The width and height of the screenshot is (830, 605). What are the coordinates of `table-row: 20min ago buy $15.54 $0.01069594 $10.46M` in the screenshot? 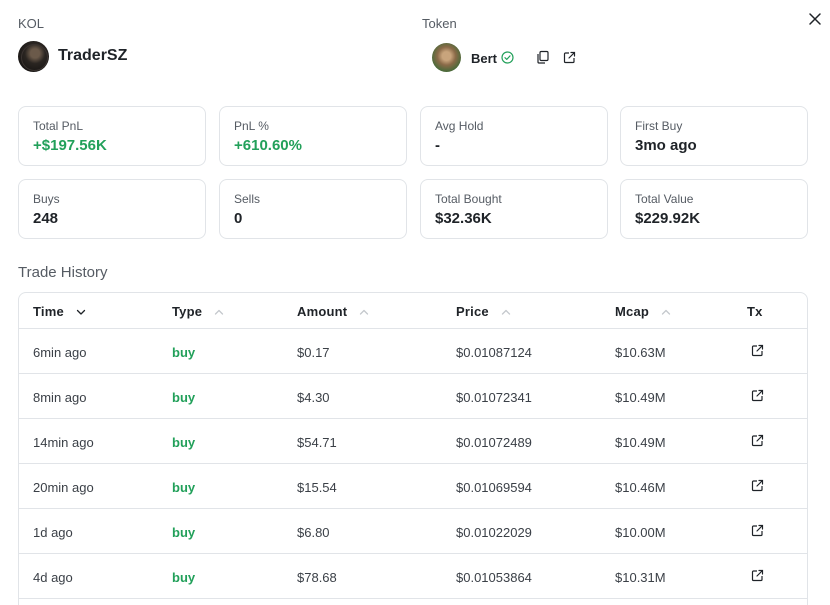 It's located at (413, 486).